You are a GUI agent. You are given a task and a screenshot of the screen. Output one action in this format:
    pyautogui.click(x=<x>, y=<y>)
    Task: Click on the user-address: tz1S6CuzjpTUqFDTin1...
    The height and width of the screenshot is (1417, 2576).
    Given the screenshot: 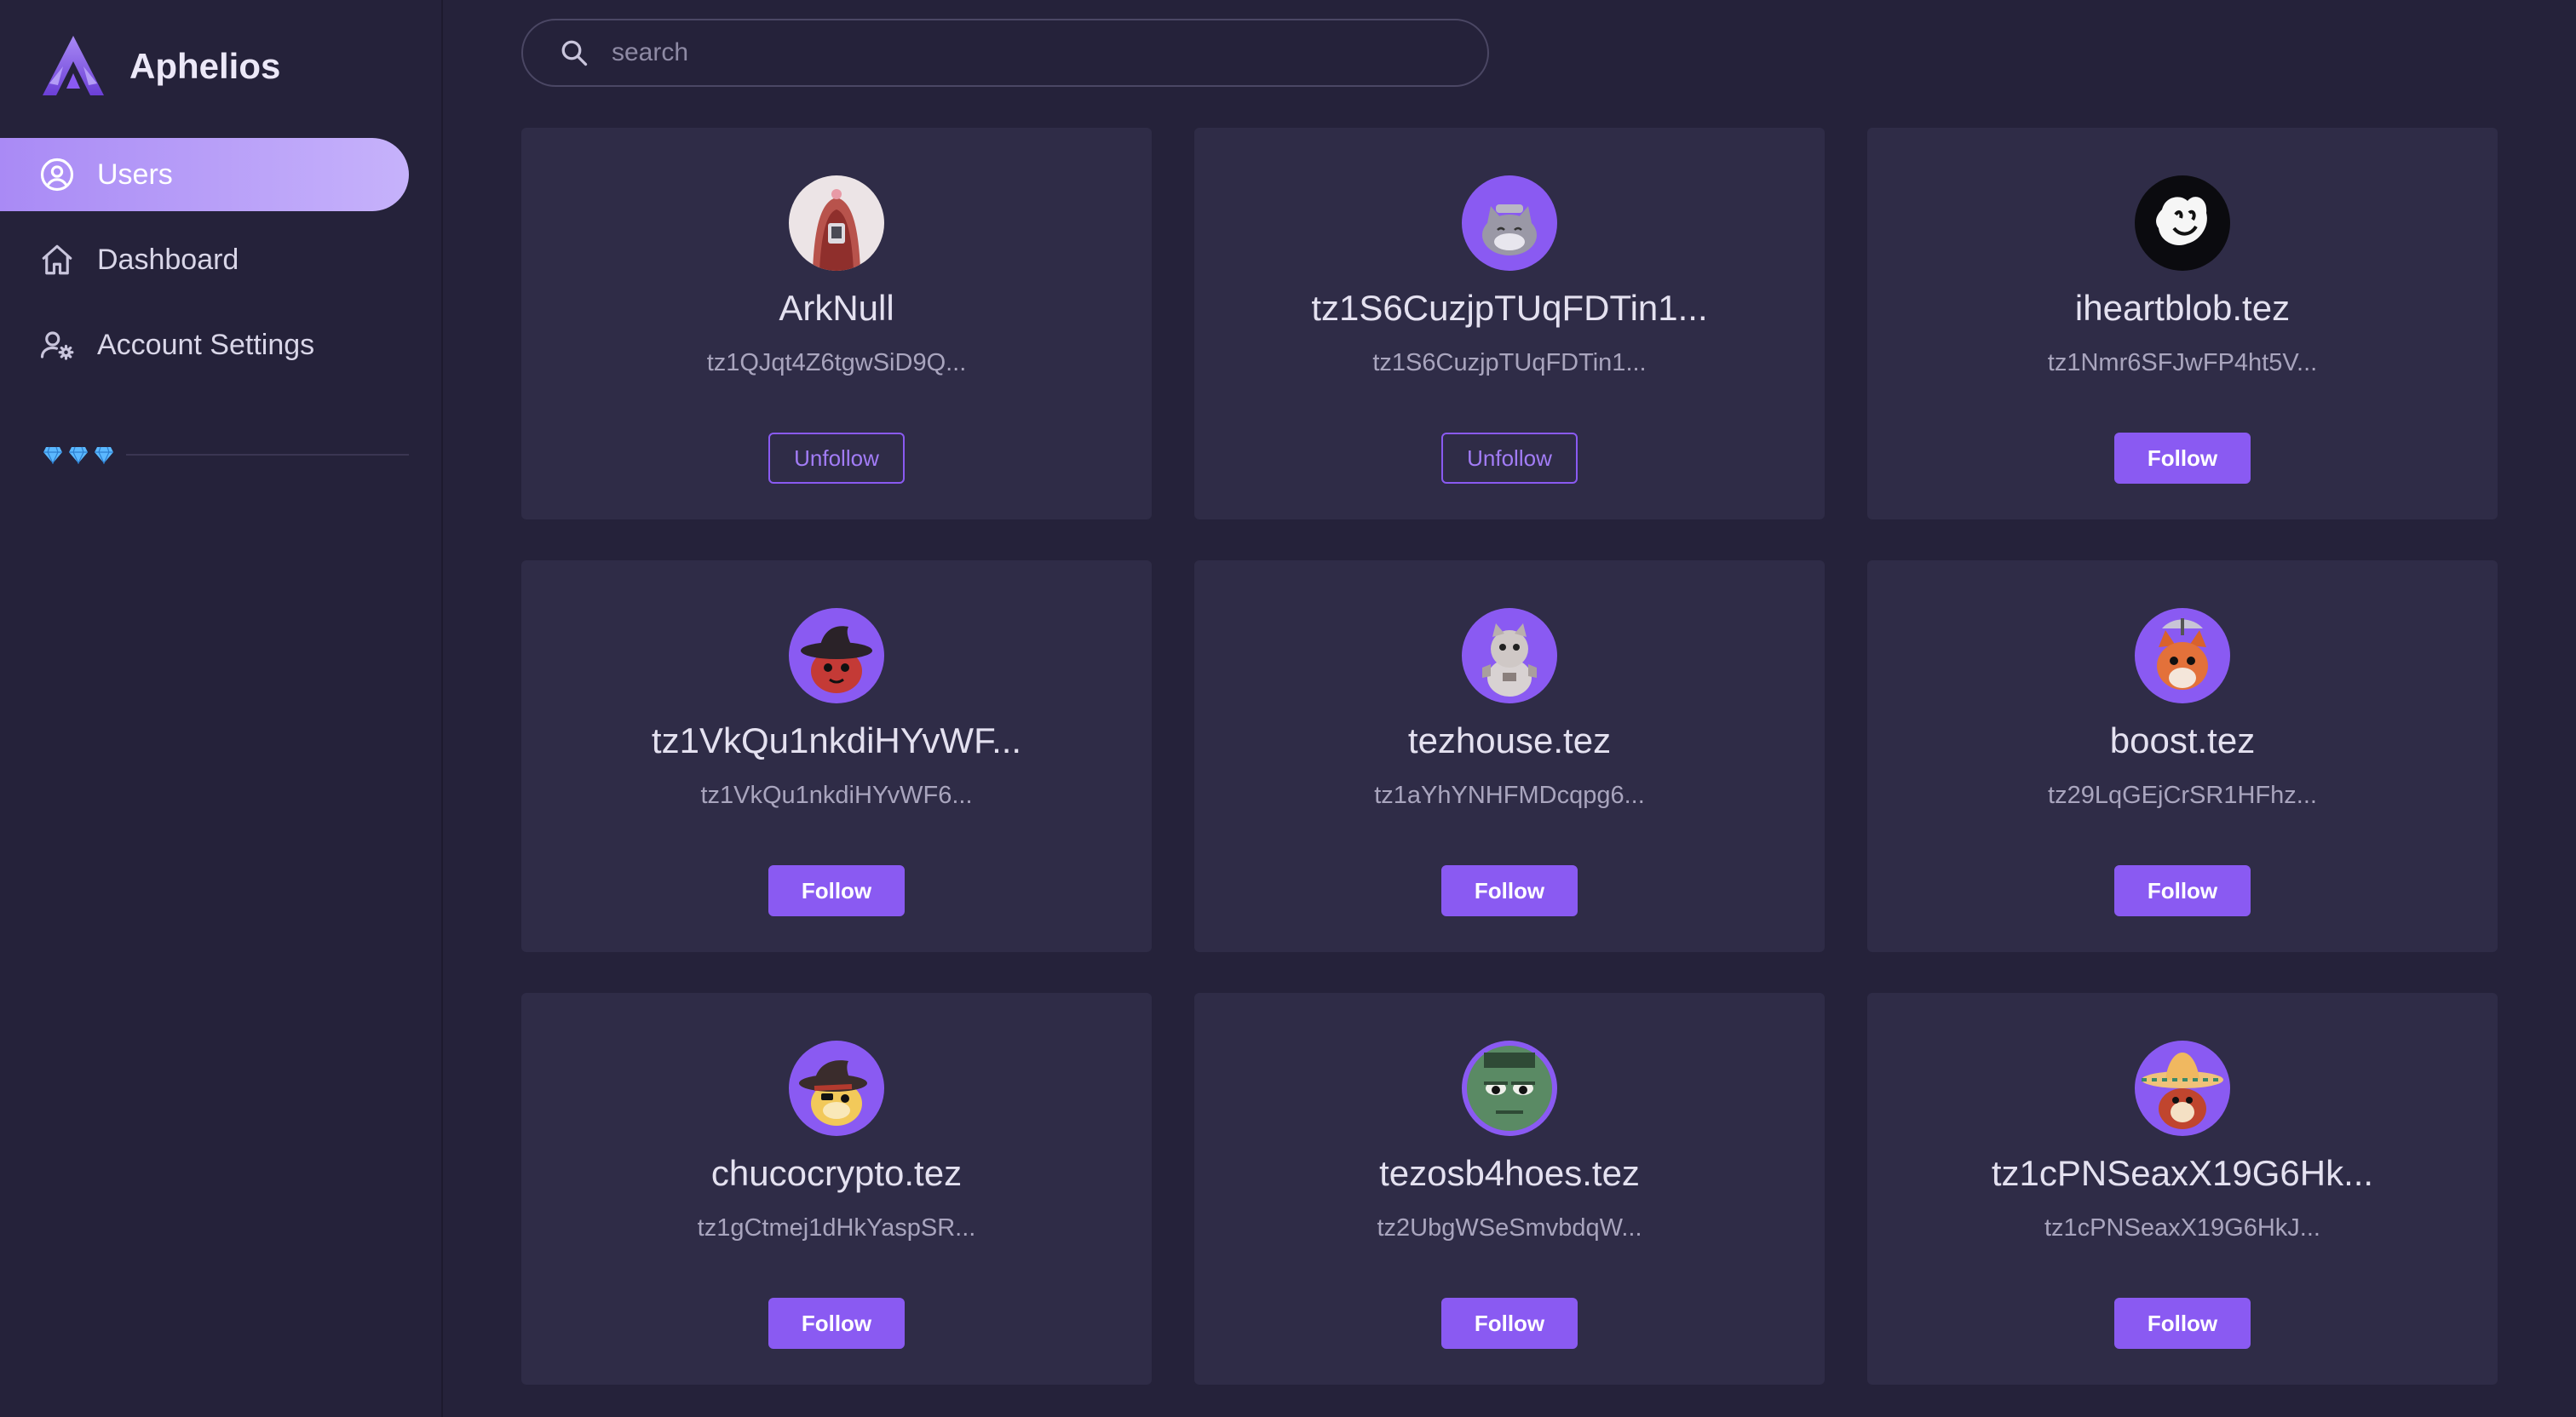 What is the action you would take?
    pyautogui.click(x=1510, y=363)
    